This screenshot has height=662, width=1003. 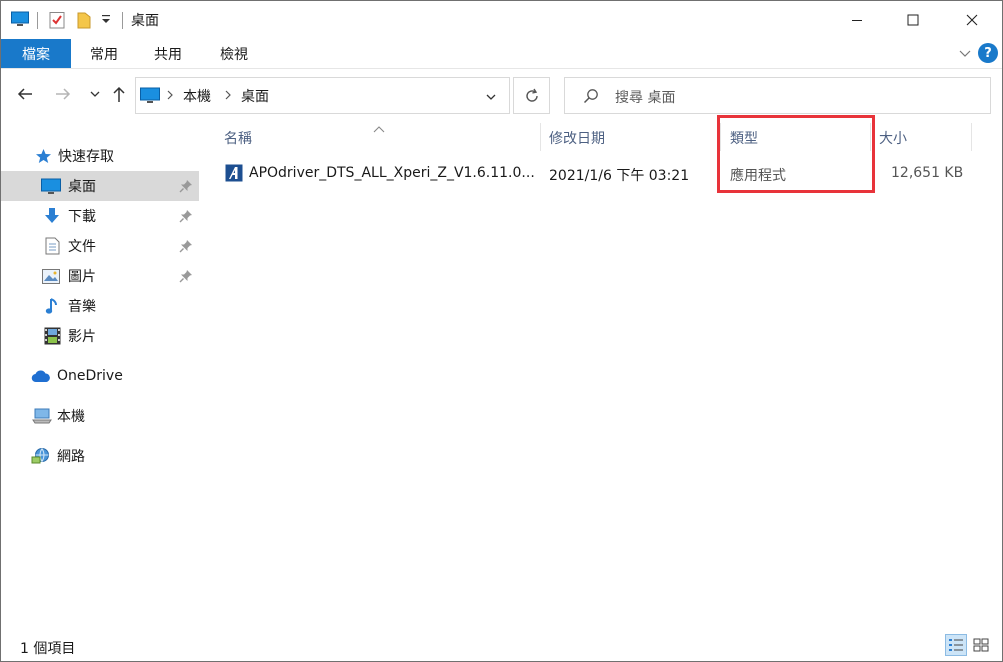 What do you see at coordinates (322, 95) in the screenshot?
I see `address-bar: 本機 桌面` at bounding box center [322, 95].